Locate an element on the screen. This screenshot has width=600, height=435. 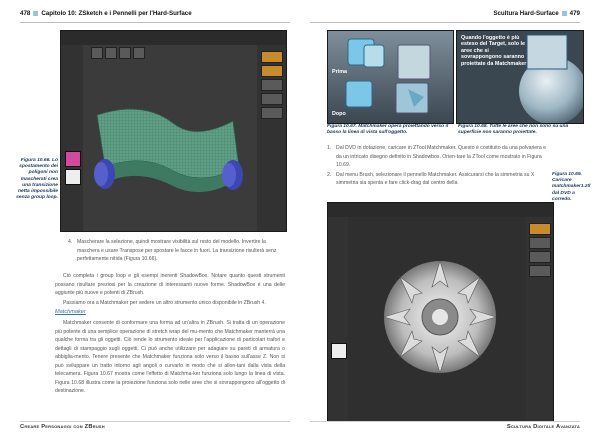
figure-10-67-image: Prima Dopo is located at coordinates (390, 77).